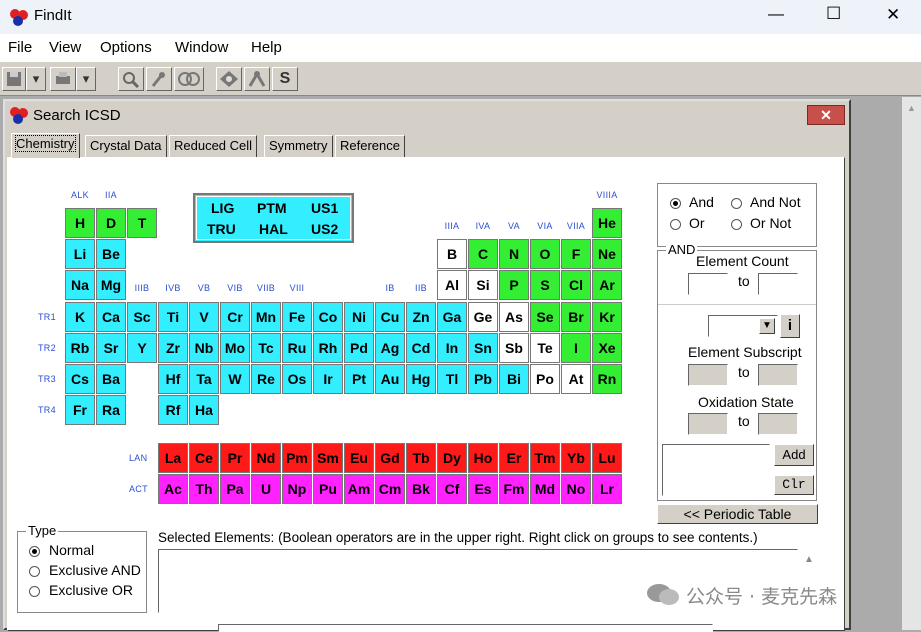 The width and height of the screenshot is (921, 632). I want to click on group-label-va: VA, so click(514, 226).